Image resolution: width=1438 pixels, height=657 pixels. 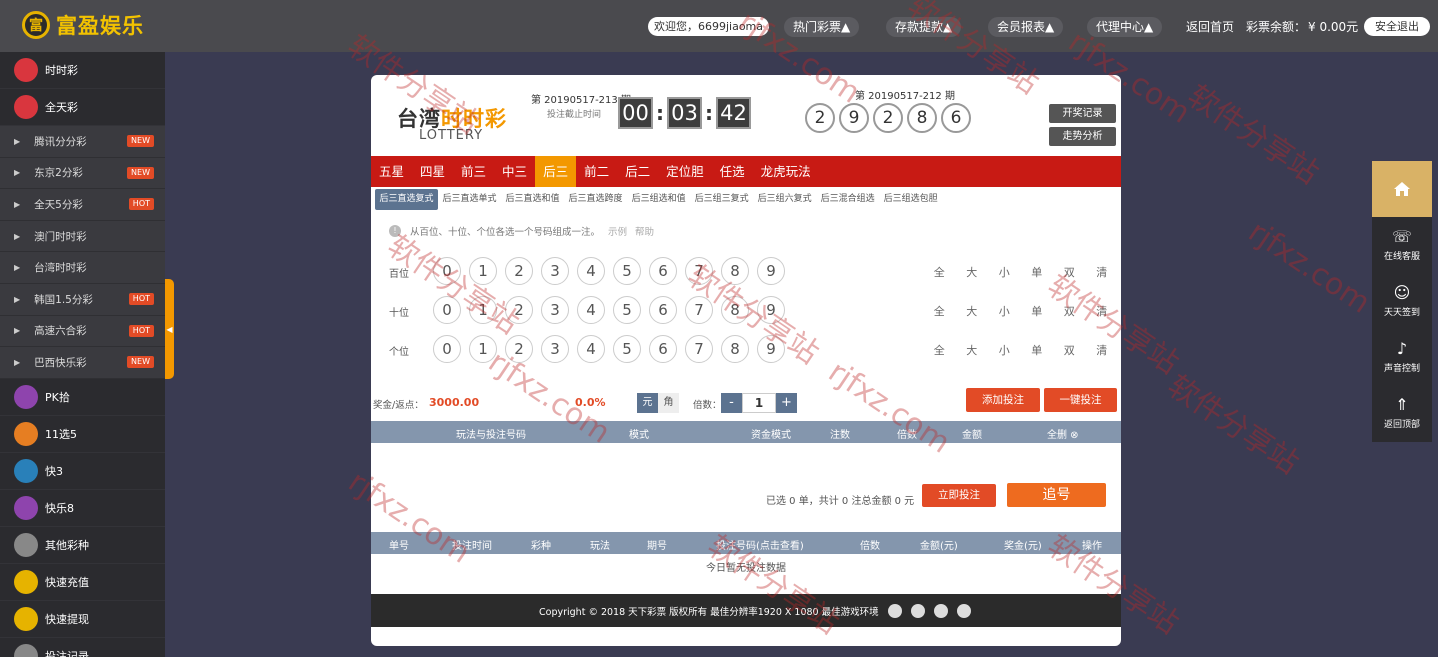 What do you see at coordinates (1056, 495) in the screenshot?
I see `chase-number-button: 追号` at bounding box center [1056, 495].